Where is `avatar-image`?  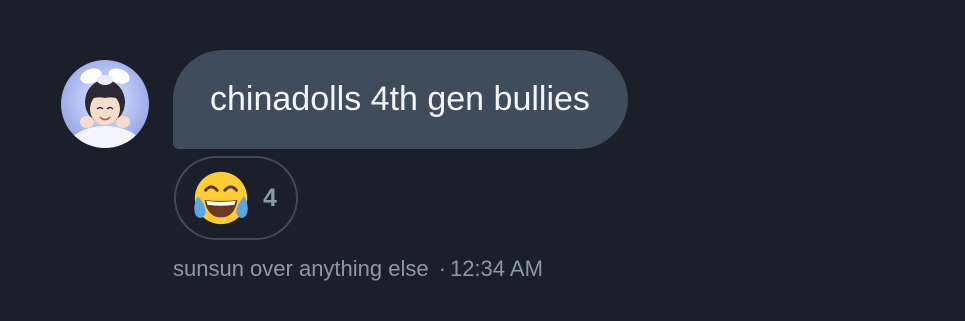
avatar-image is located at coordinates (105, 108).